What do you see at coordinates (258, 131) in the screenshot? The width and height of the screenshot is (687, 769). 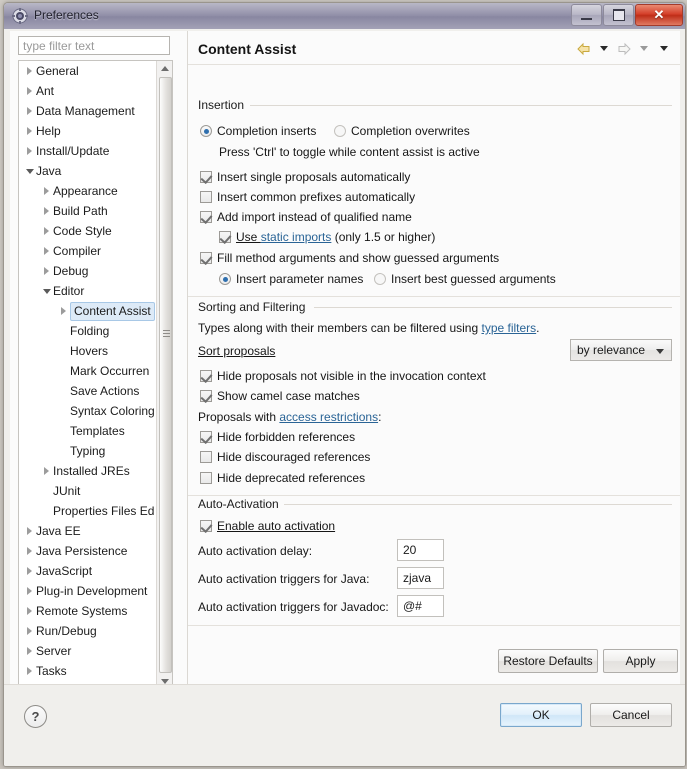 I see `completion-inserts-radio: Completion inserts` at bounding box center [258, 131].